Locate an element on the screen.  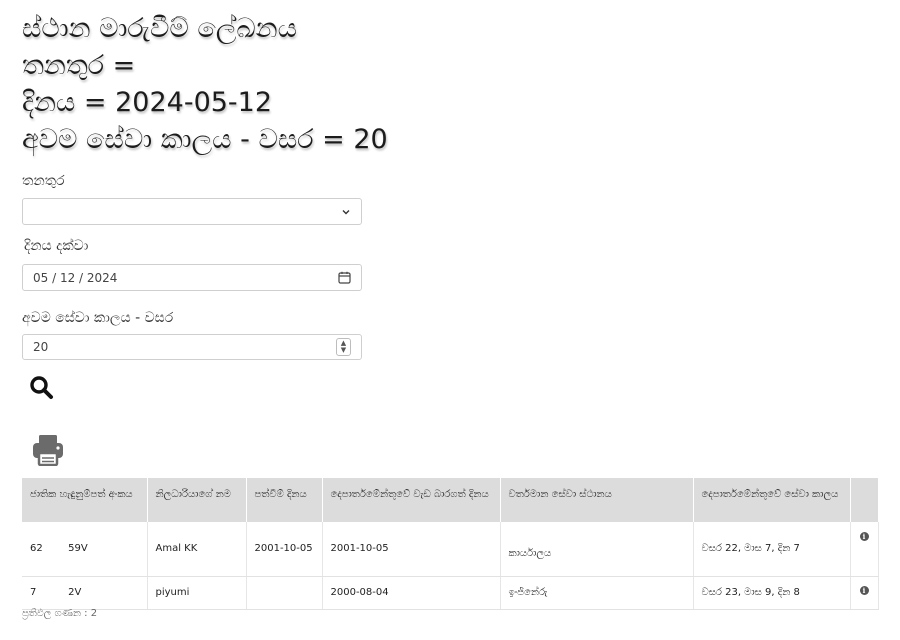
search-button is located at coordinates (42, 390).